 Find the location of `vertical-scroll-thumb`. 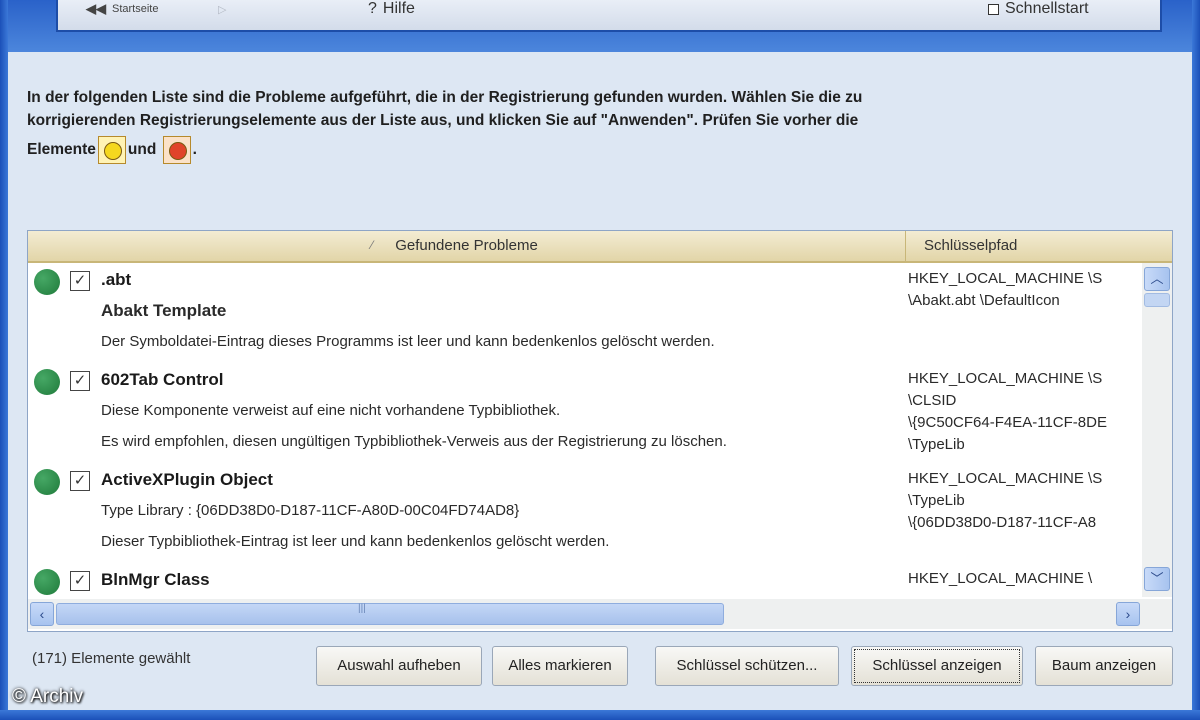

vertical-scroll-thumb is located at coordinates (1157, 300).